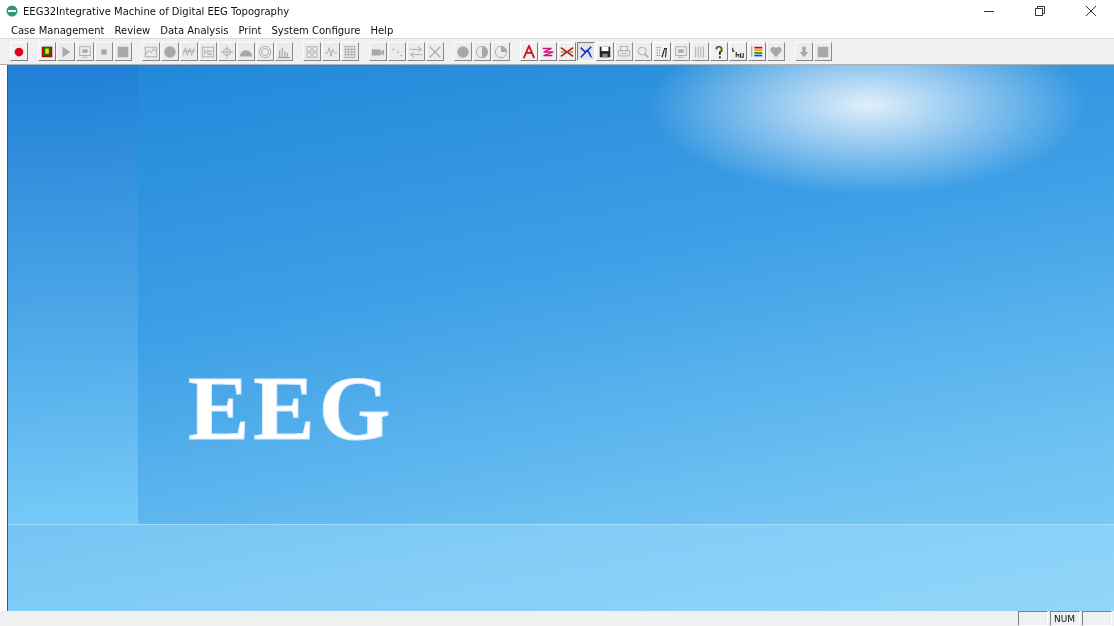  Describe the element at coordinates (757, 51) in the screenshot. I see `color-bars-icon` at that location.